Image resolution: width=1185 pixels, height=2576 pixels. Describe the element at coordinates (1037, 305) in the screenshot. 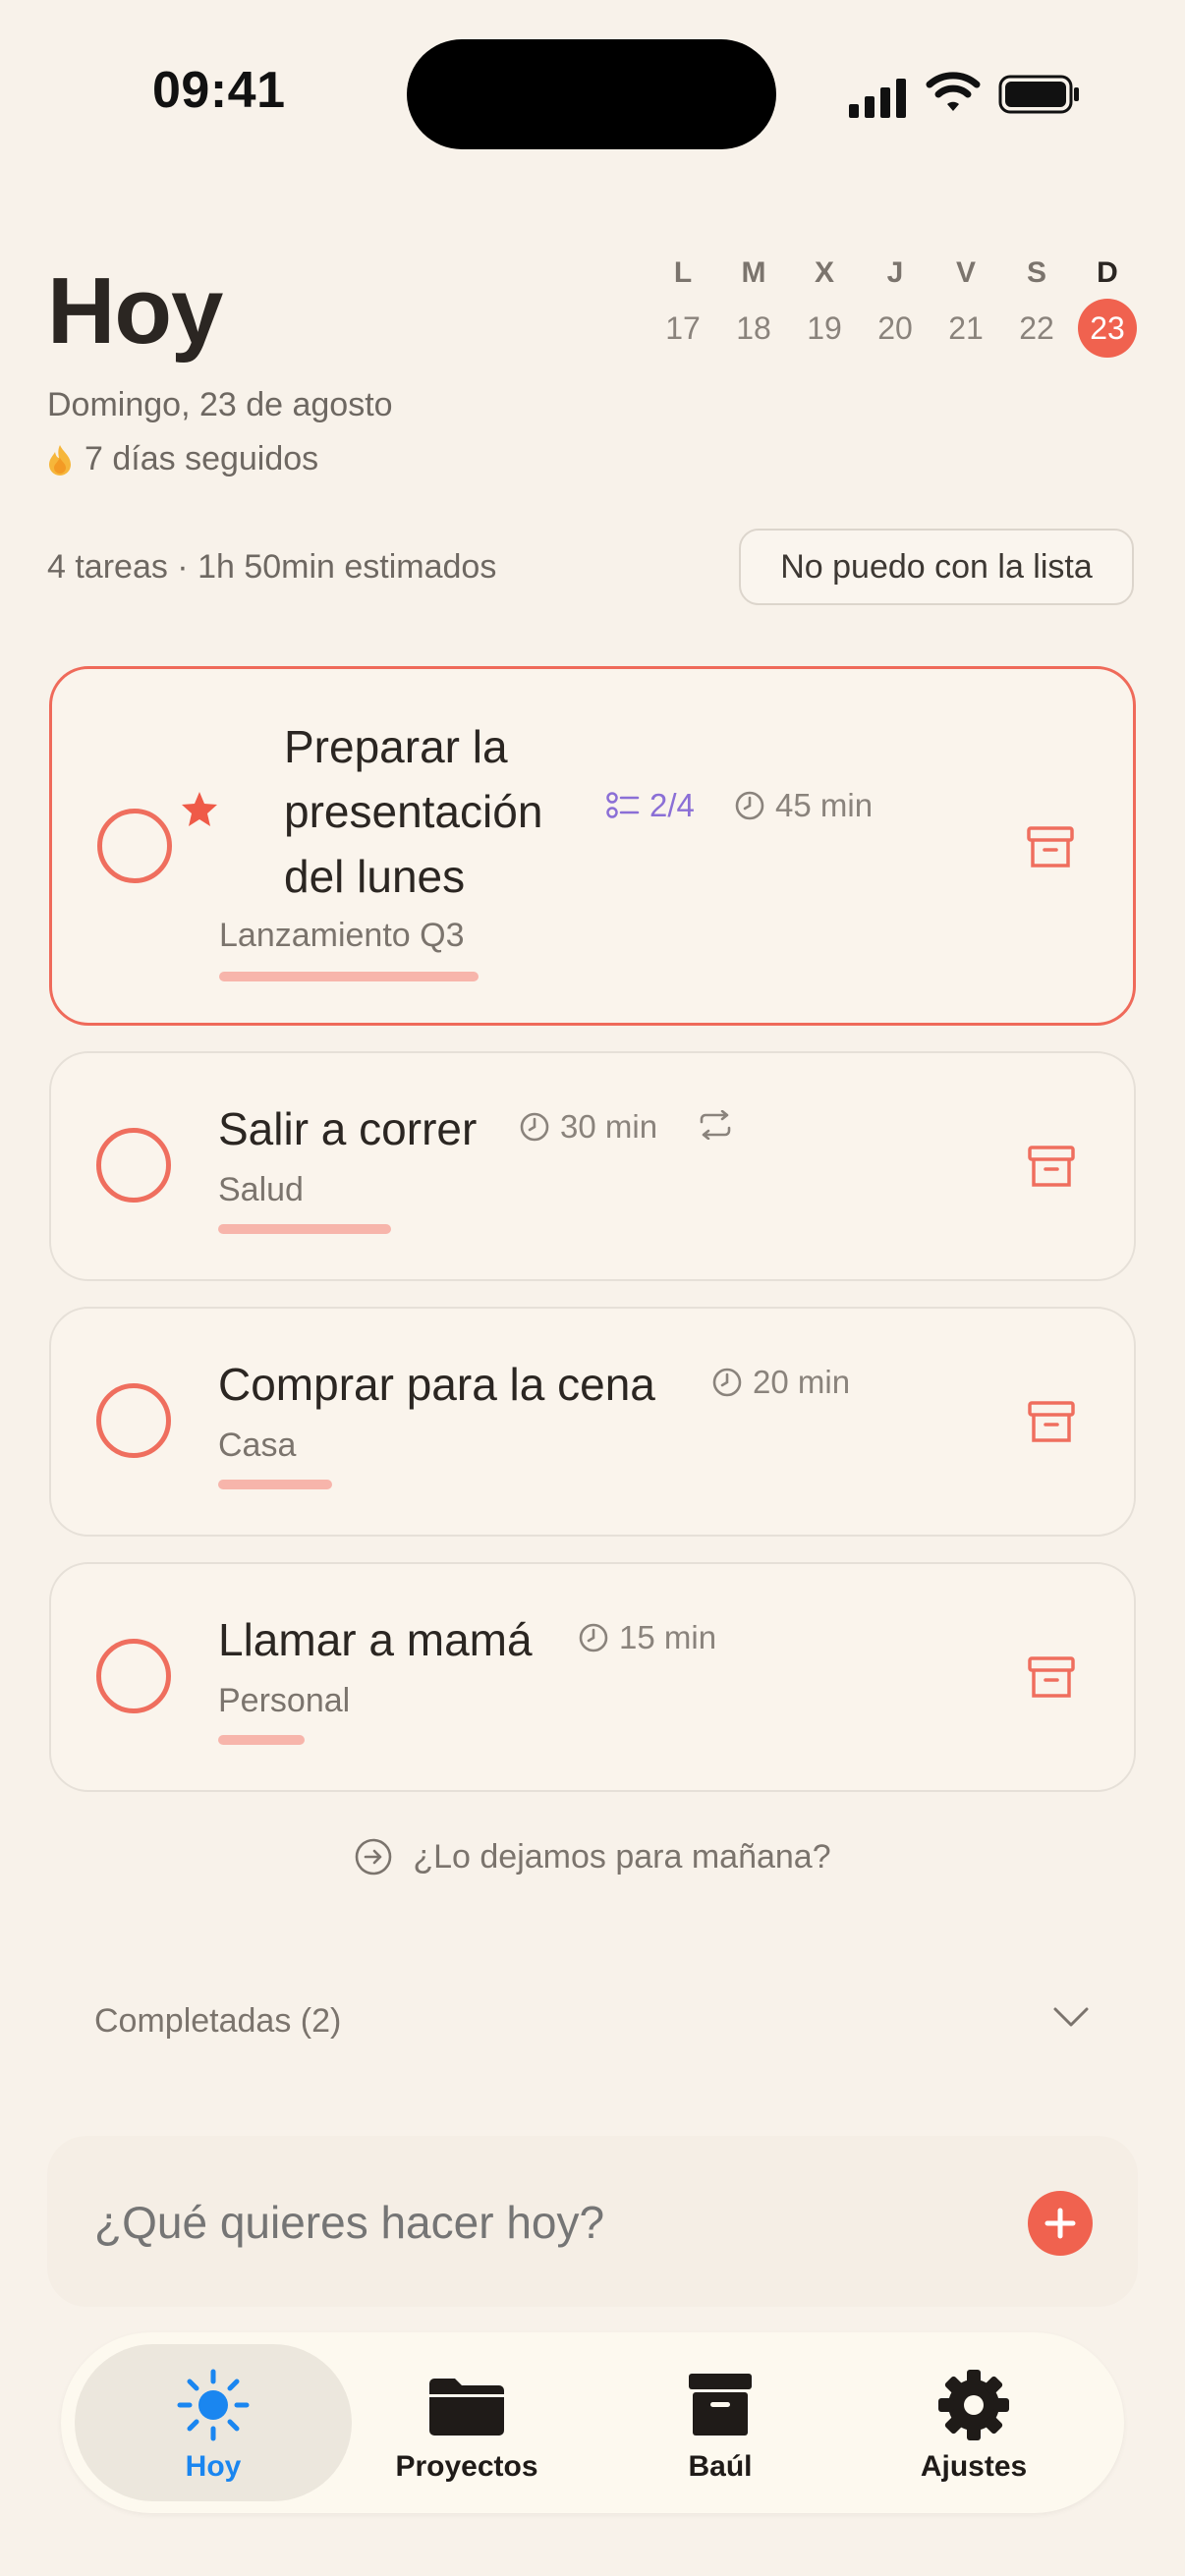

I see `week-day-sat: S 22` at that location.